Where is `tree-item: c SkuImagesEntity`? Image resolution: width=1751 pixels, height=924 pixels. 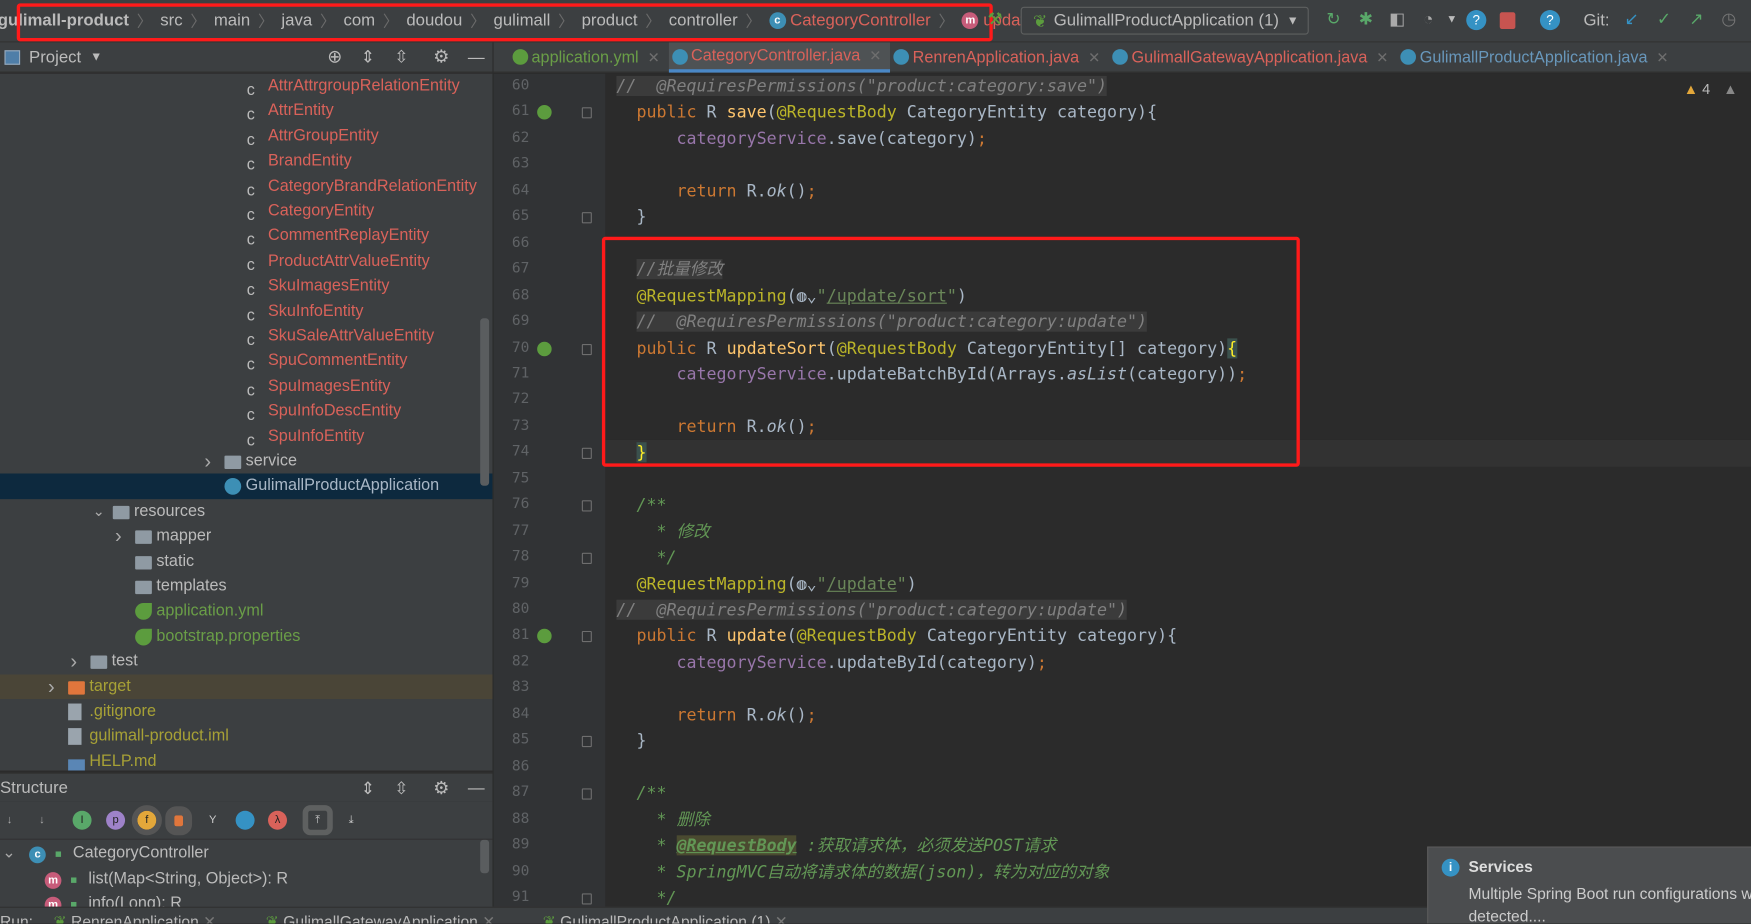
tree-item: c SkuImagesEntity is located at coordinates (246, 286).